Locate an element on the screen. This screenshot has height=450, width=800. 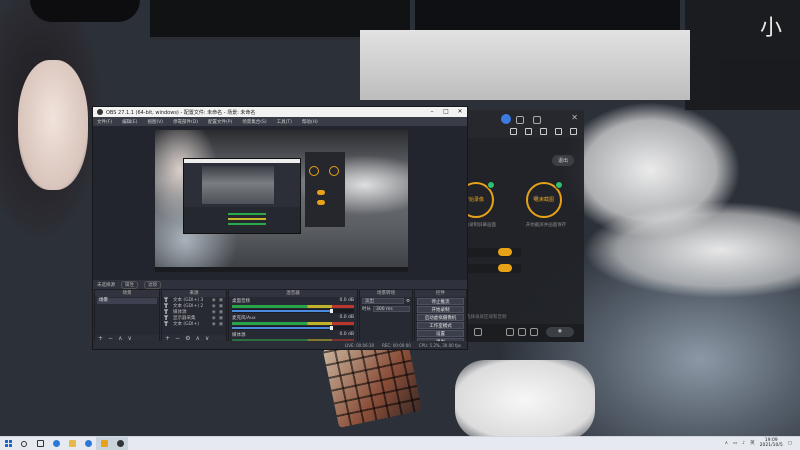
recorder-bell-icon is located at coordinates (558, 131).